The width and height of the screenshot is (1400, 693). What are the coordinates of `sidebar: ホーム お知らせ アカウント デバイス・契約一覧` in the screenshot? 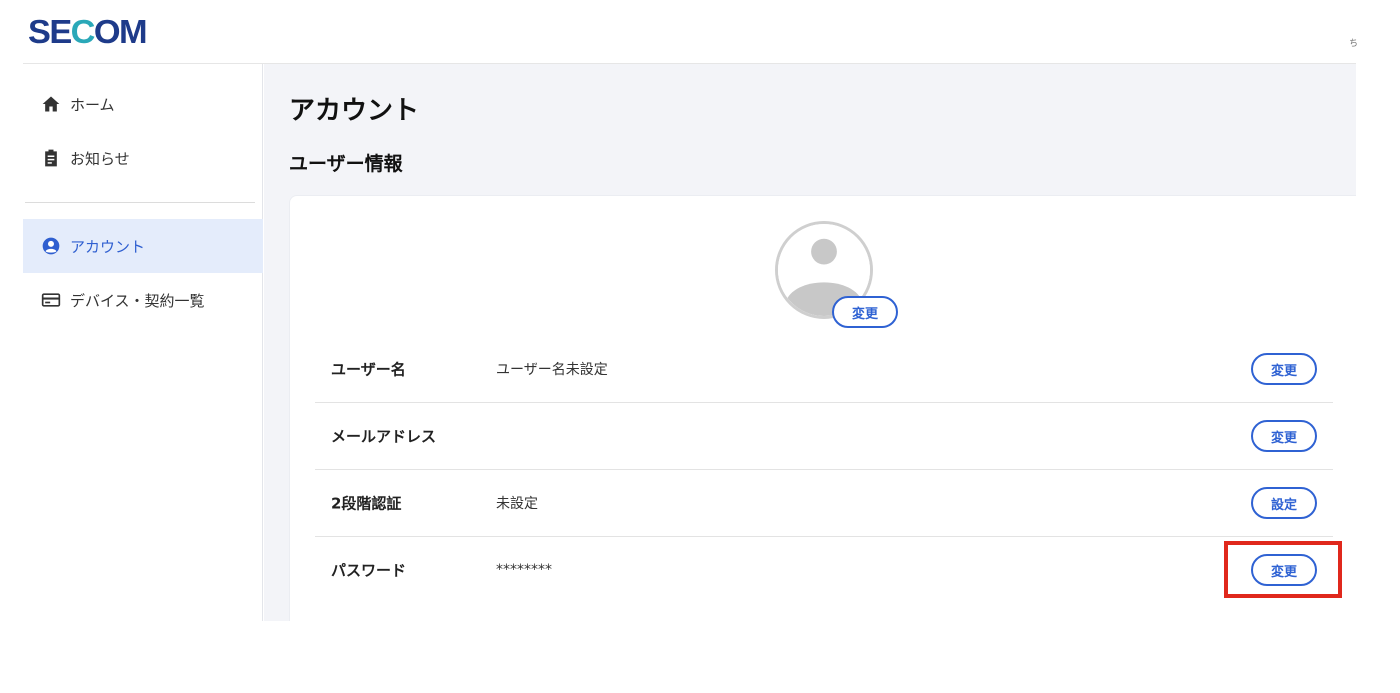 It's located at (143, 342).